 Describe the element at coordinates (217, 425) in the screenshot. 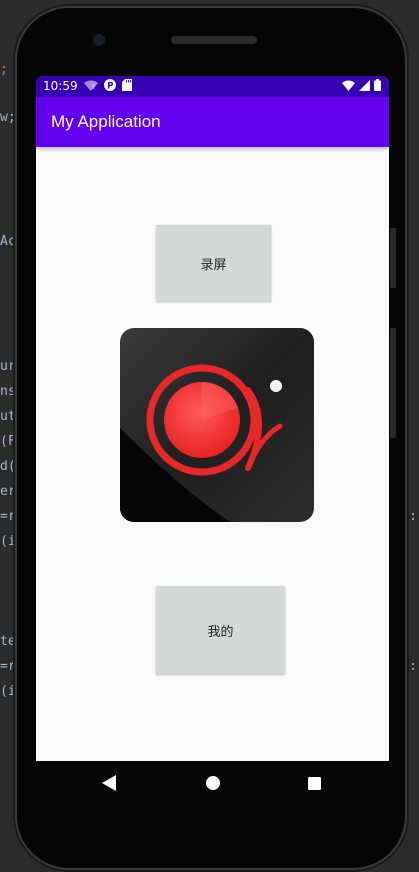

I see `screen-recorder-logo-icon` at that location.